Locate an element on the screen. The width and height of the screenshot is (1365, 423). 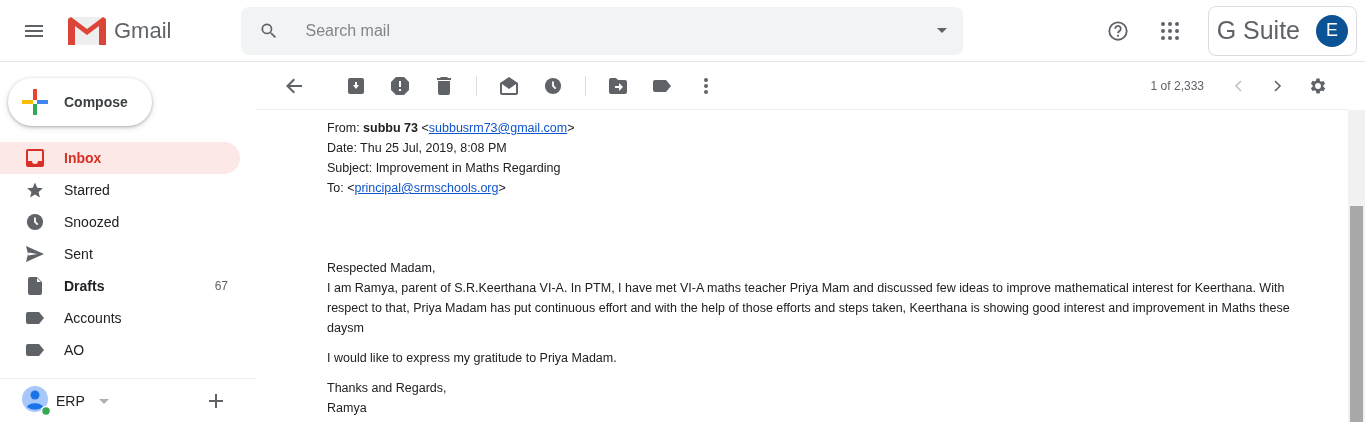
document-icon is located at coordinates (35, 286).